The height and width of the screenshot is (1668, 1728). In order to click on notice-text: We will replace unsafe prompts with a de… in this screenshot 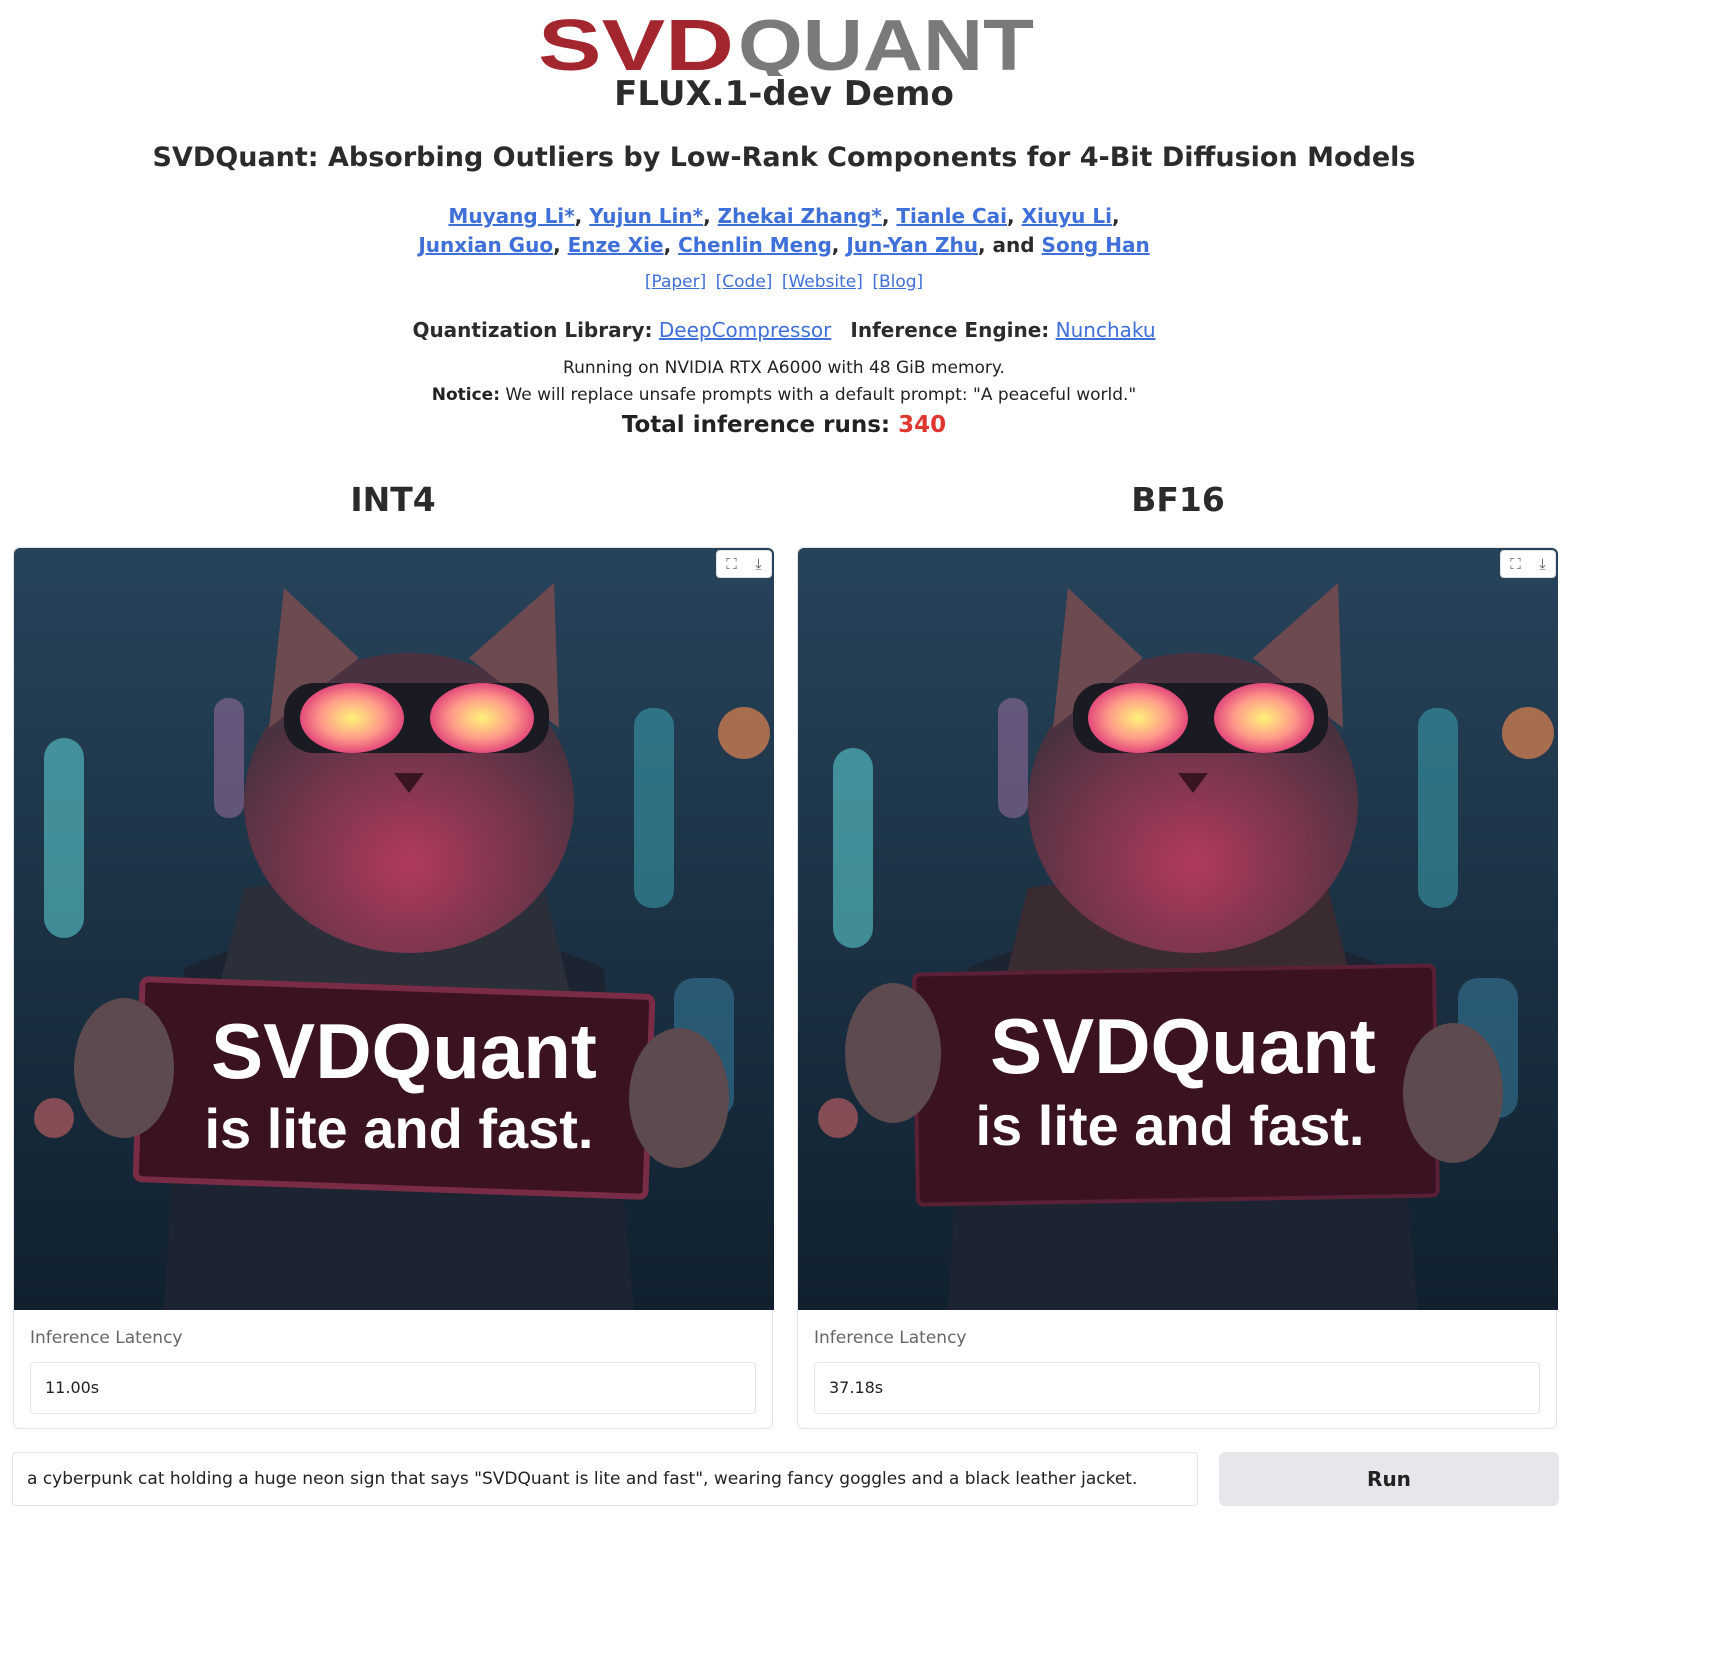, I will do `click(821, 395)`.